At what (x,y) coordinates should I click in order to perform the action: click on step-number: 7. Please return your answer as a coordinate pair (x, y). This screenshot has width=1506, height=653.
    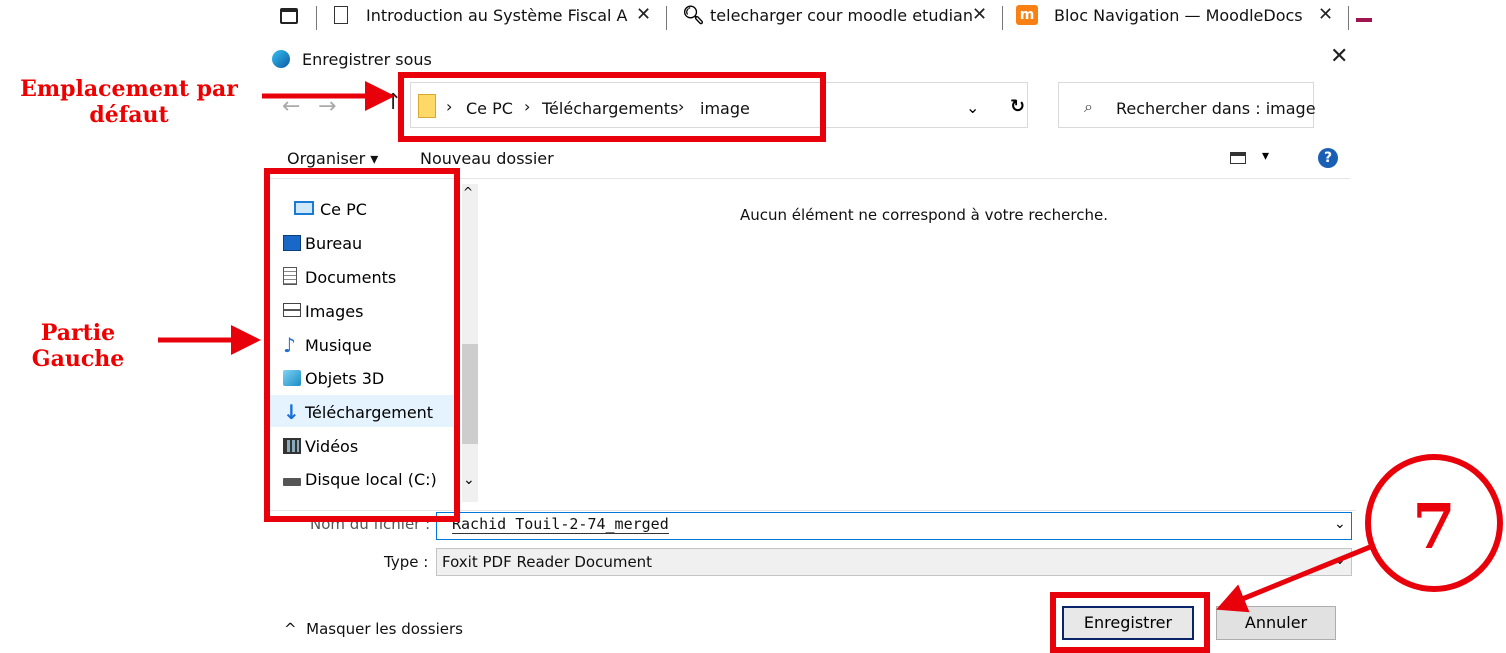
    Looking at the image, I should click on (1433, 526).